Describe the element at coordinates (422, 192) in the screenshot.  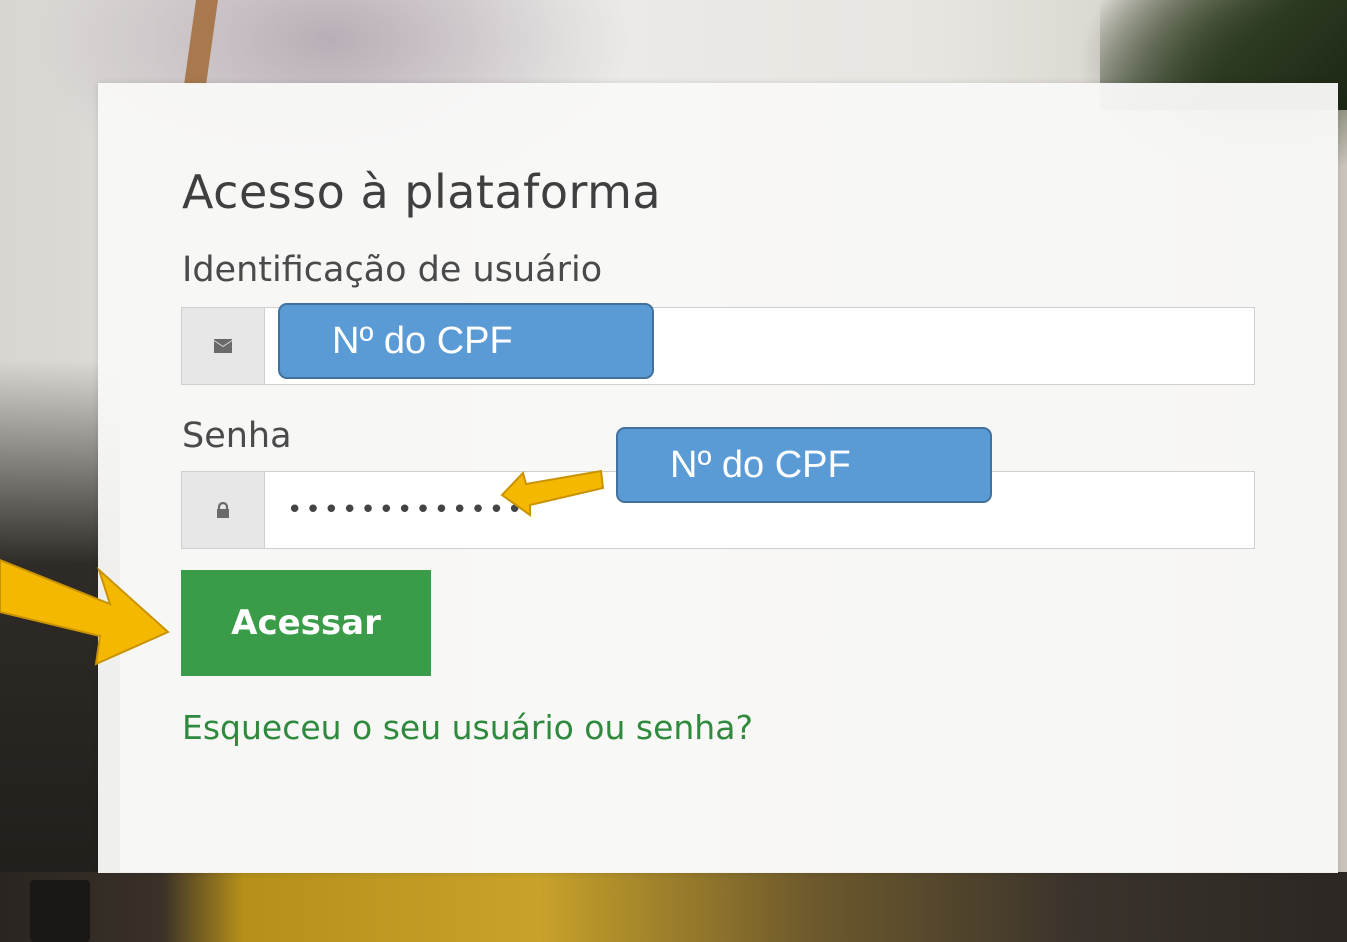
I see `login-title: Acesso à plataforma` at that location.